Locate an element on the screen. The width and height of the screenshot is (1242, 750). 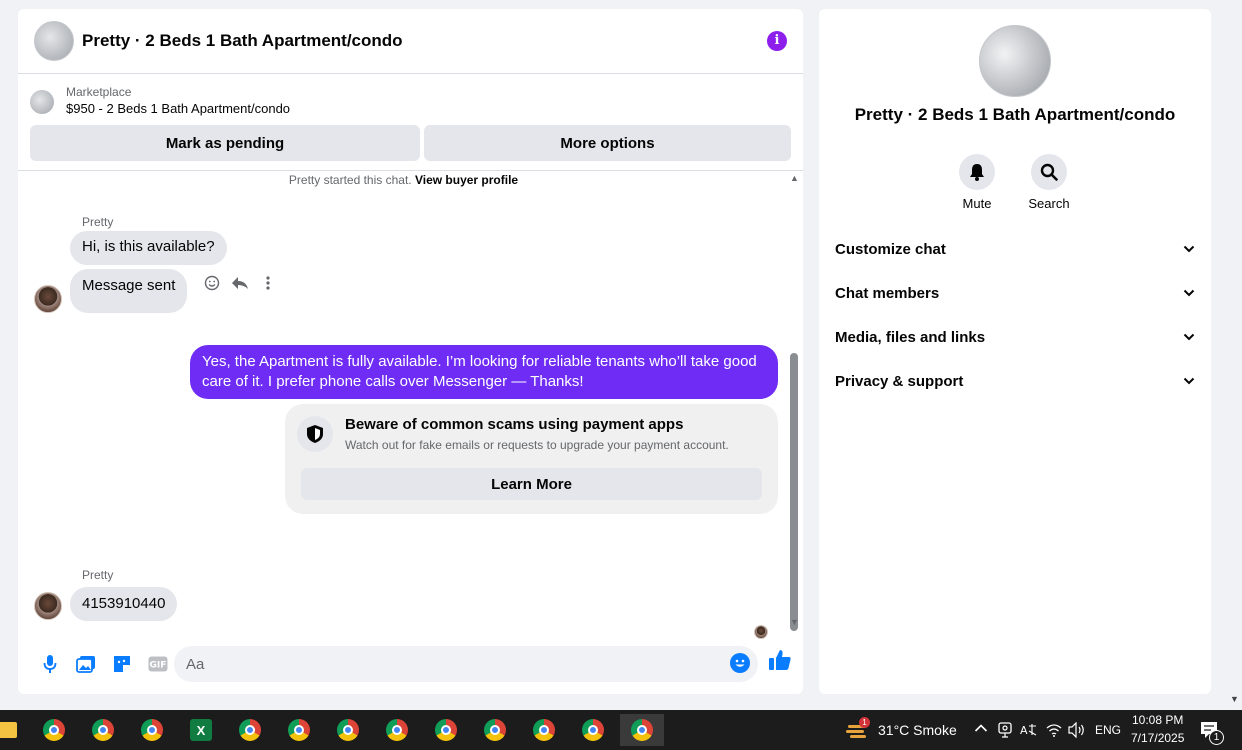
gif-icon: GIF is located at coordinates (158, 664).